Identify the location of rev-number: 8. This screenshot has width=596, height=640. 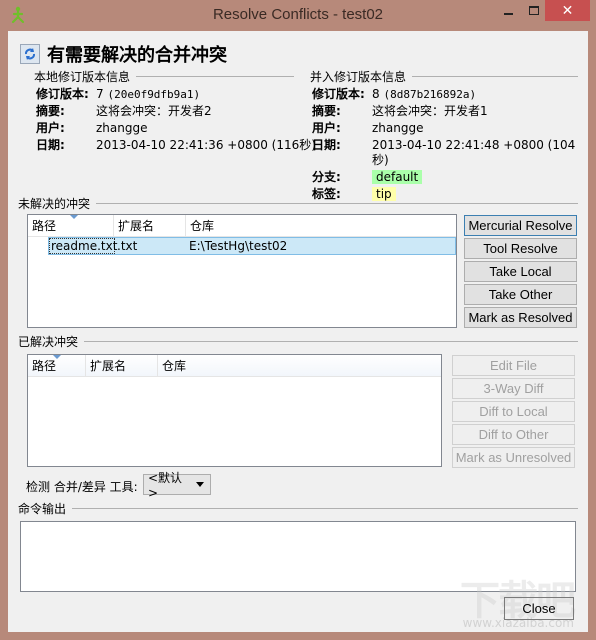
(378, 94).